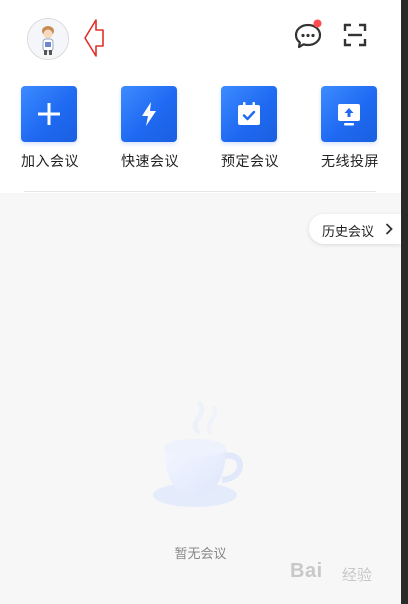  Describe the element at coordinates (50, 162) in the screenshot. I see `join-meeting-label: 加入会议` at that location.